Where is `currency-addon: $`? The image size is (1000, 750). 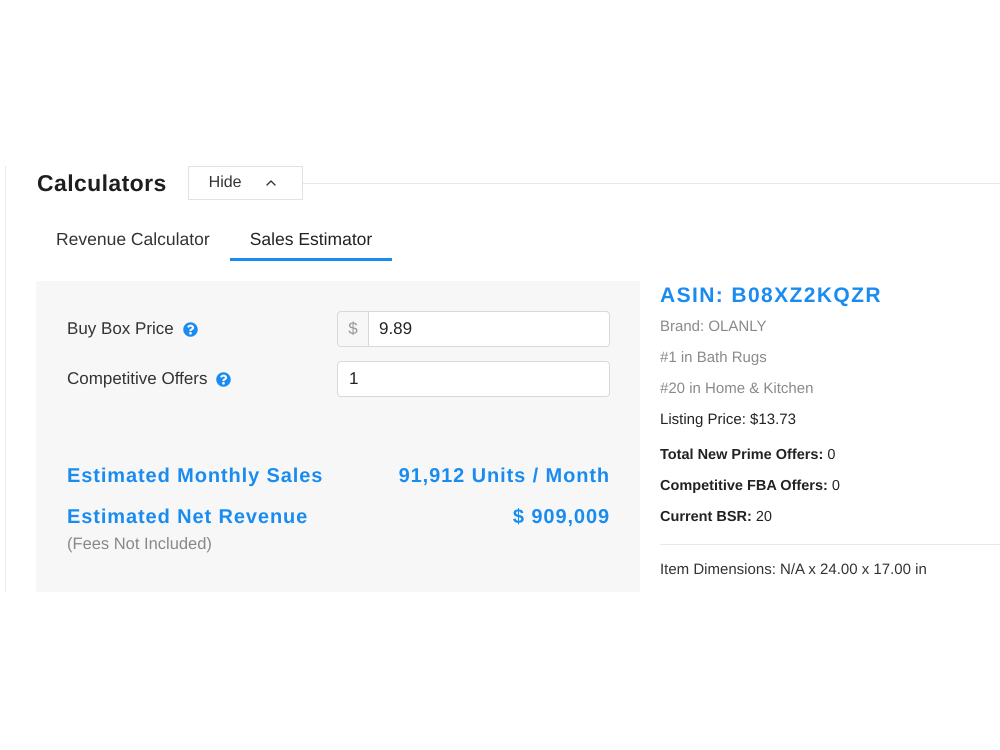 currency-addon: $ is located at coordinates (353, 329).